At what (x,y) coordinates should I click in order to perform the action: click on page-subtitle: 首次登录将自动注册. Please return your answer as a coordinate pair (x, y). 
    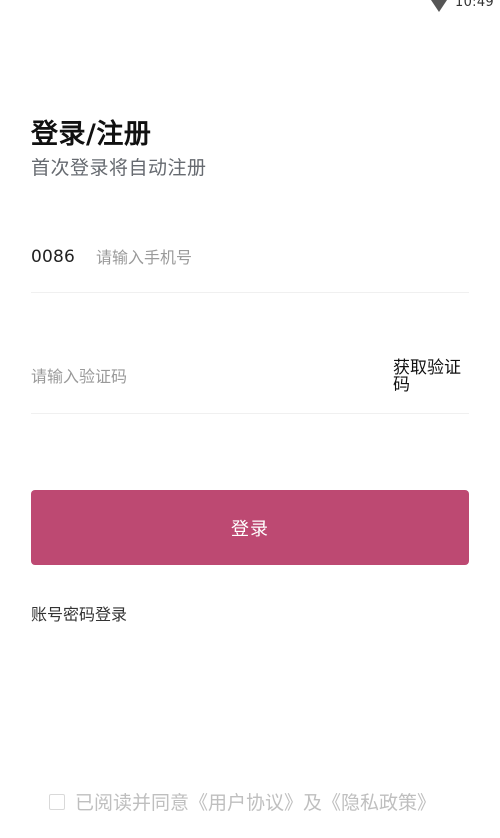
    Looking at the image, I should click on (119, 168).